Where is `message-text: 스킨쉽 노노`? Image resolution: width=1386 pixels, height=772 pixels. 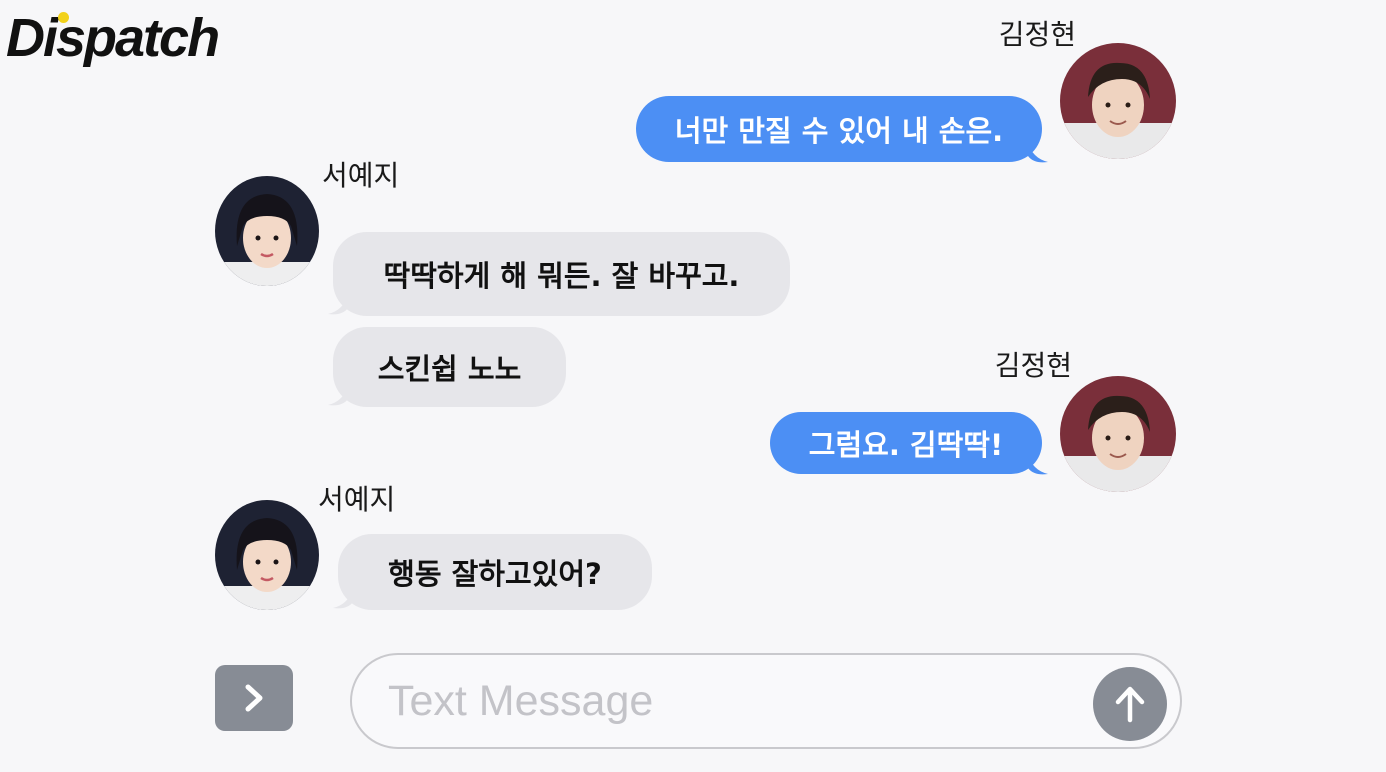
message-text: 스킨쉽 노노 is located at coordinates (449, 369).